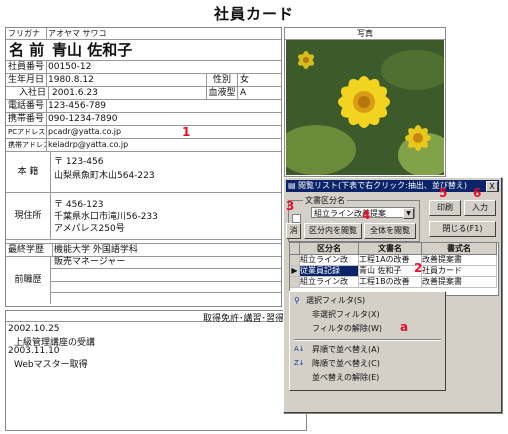 Image resolution: width=508 pixels, height=434 pixels. I want to click on row-selector-header, so click(295, 249).